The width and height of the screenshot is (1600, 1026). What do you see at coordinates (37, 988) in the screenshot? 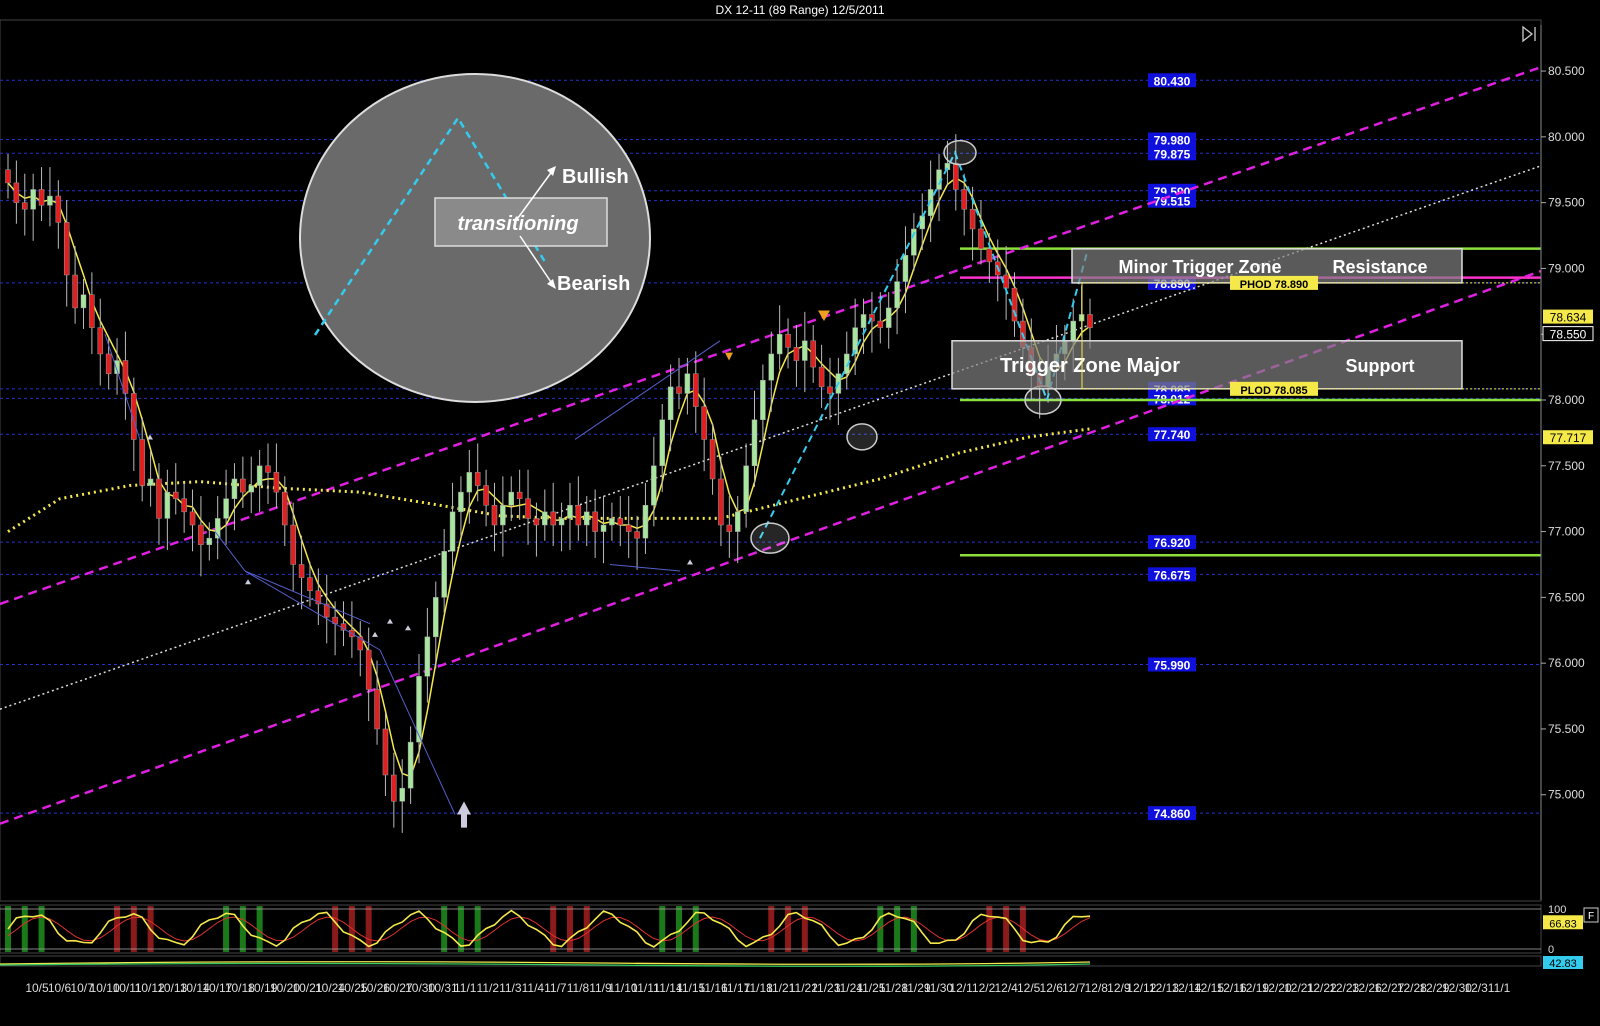
I see `x-tick-label: 10/5` at bounding box center [37, 988].